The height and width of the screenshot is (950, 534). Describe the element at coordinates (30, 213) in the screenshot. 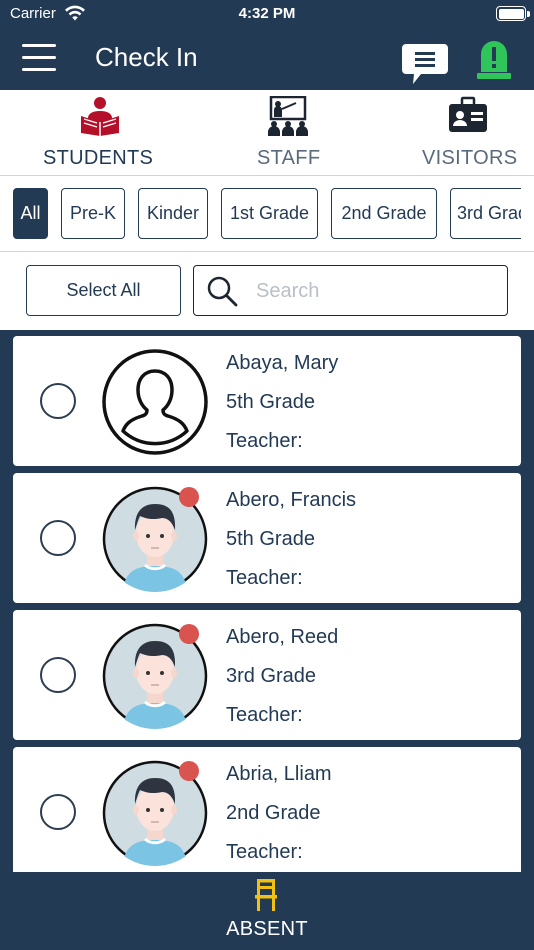

I see `filter-chip-all: All` at that location.